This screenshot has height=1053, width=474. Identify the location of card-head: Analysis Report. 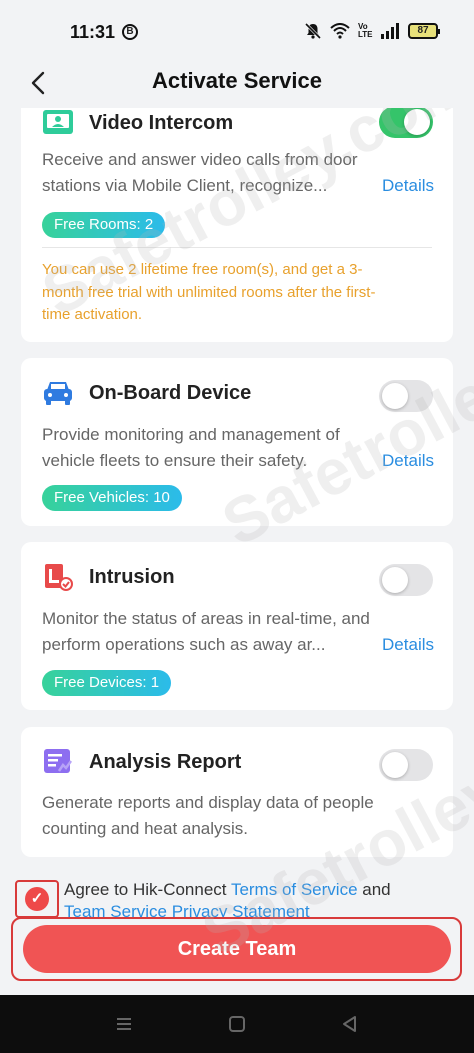
(141, 762).